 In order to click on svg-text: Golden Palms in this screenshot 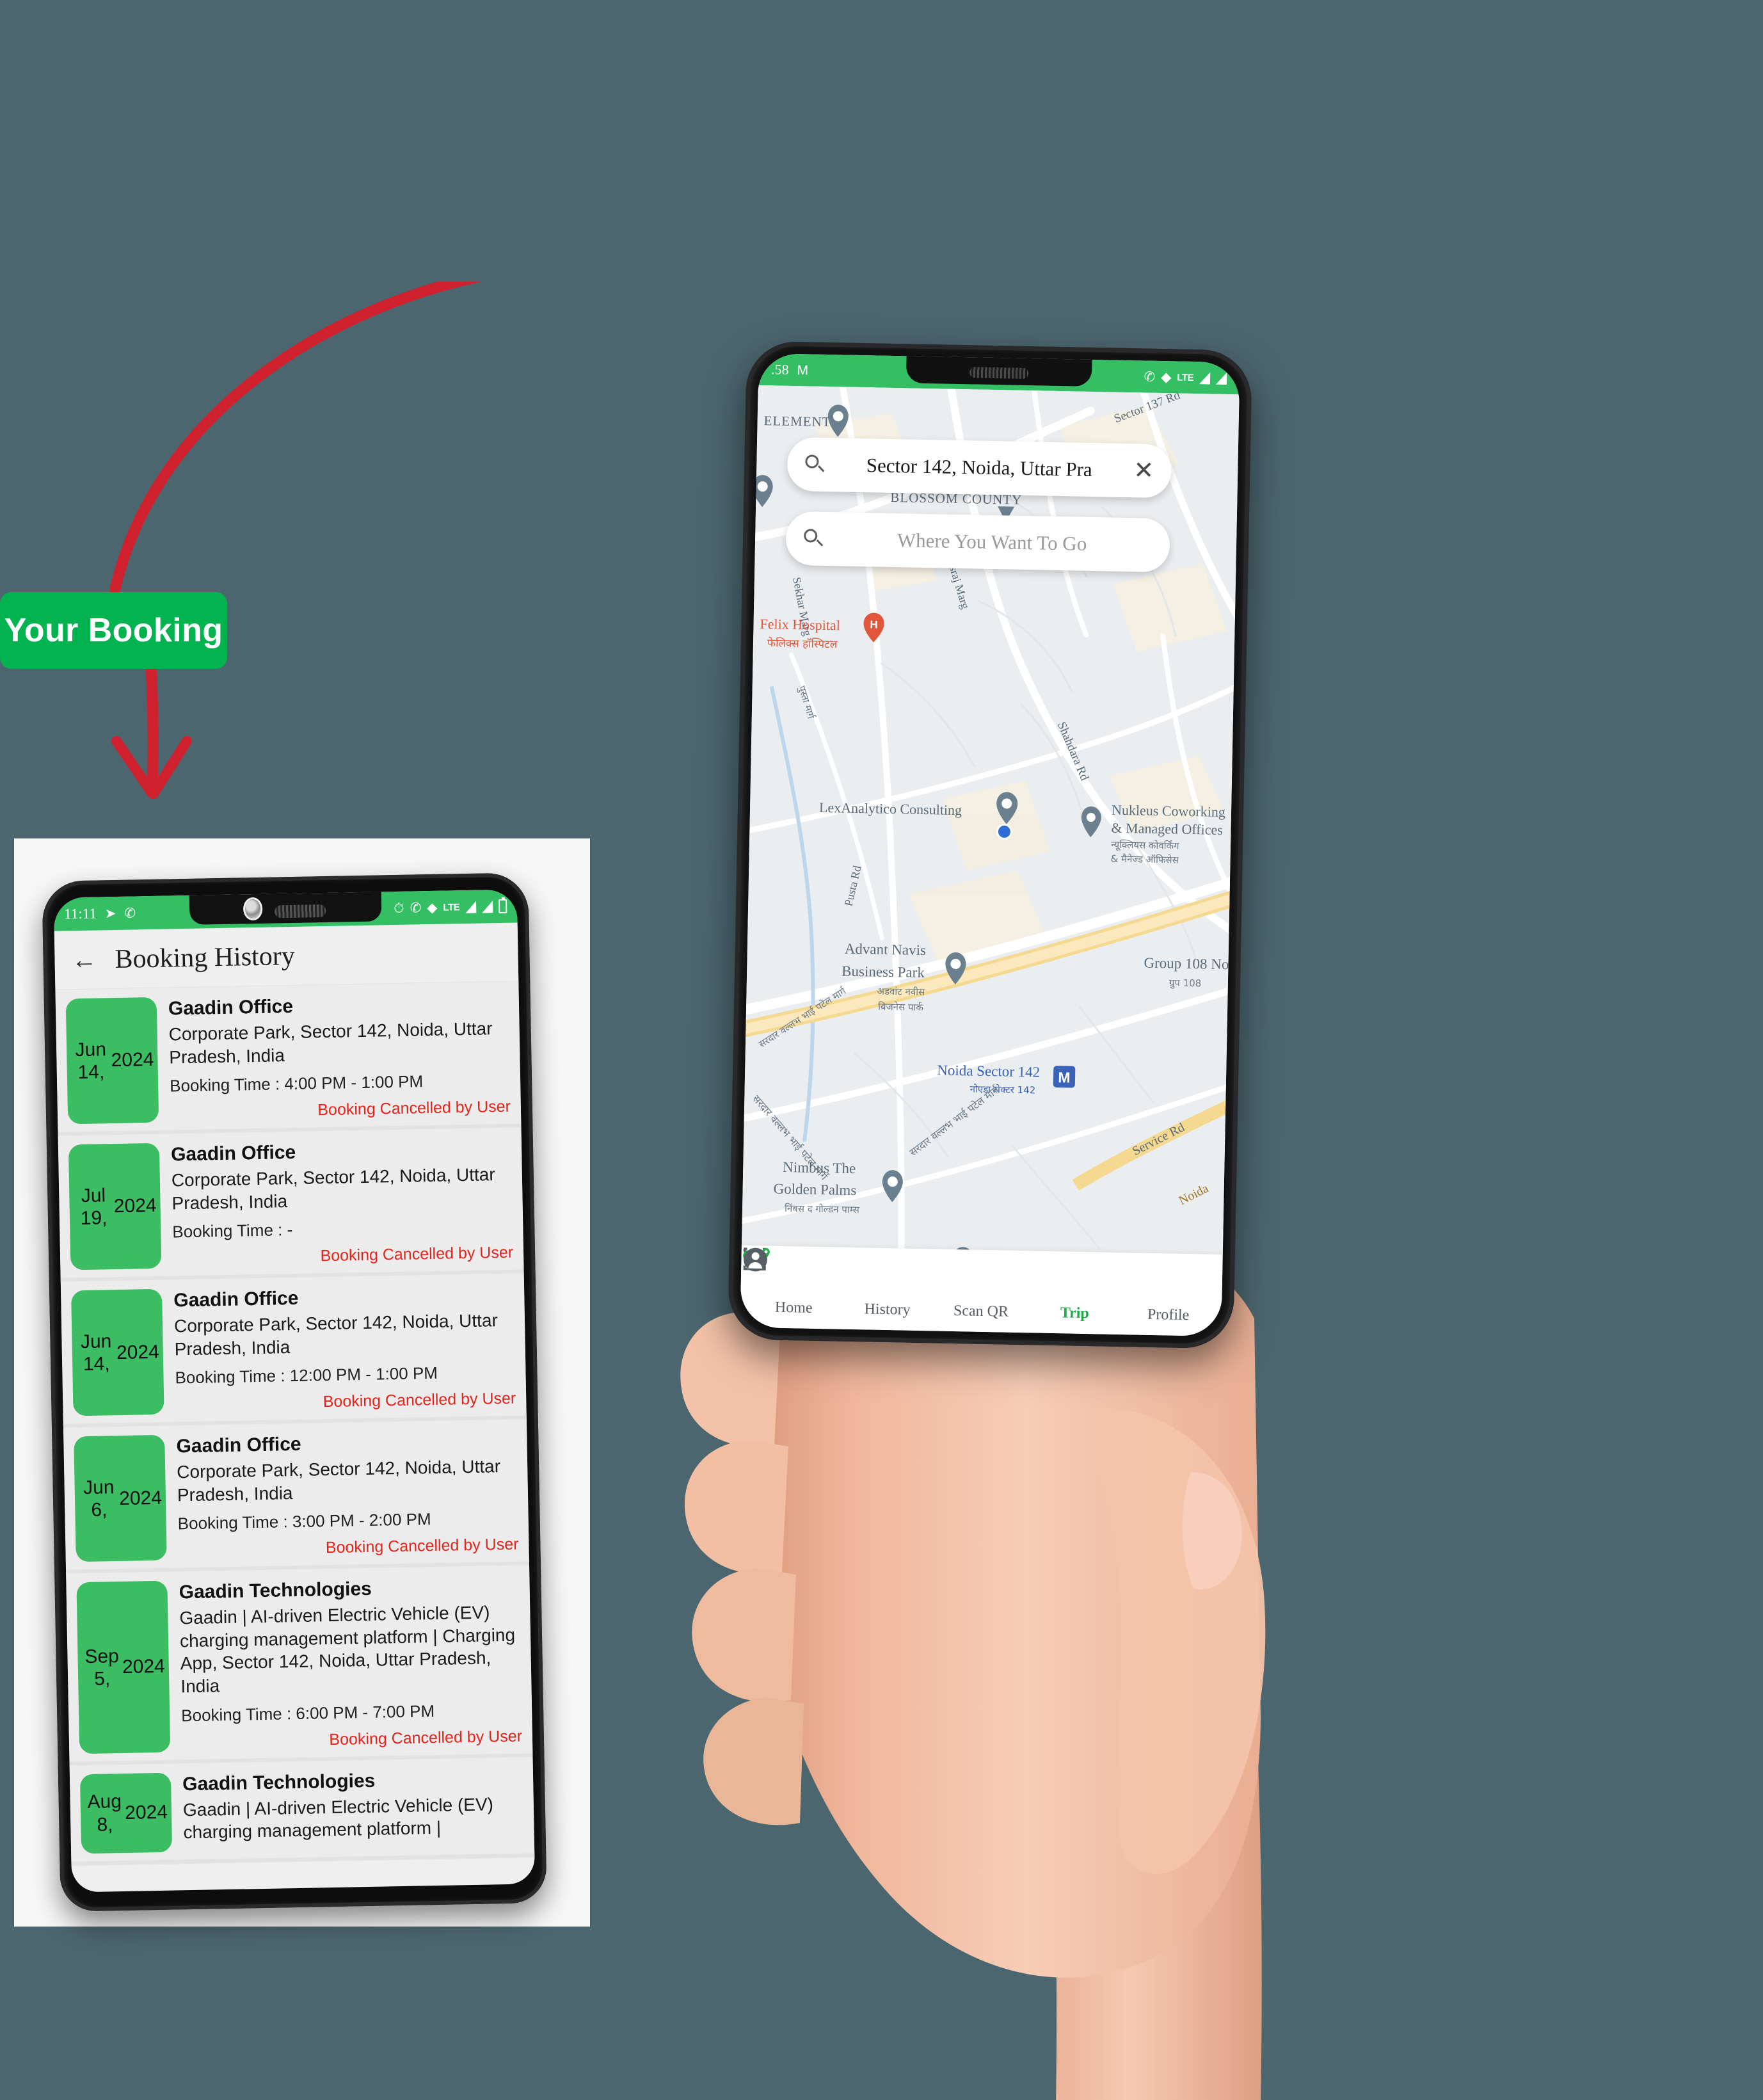, I will do `click(814, 1189)`.